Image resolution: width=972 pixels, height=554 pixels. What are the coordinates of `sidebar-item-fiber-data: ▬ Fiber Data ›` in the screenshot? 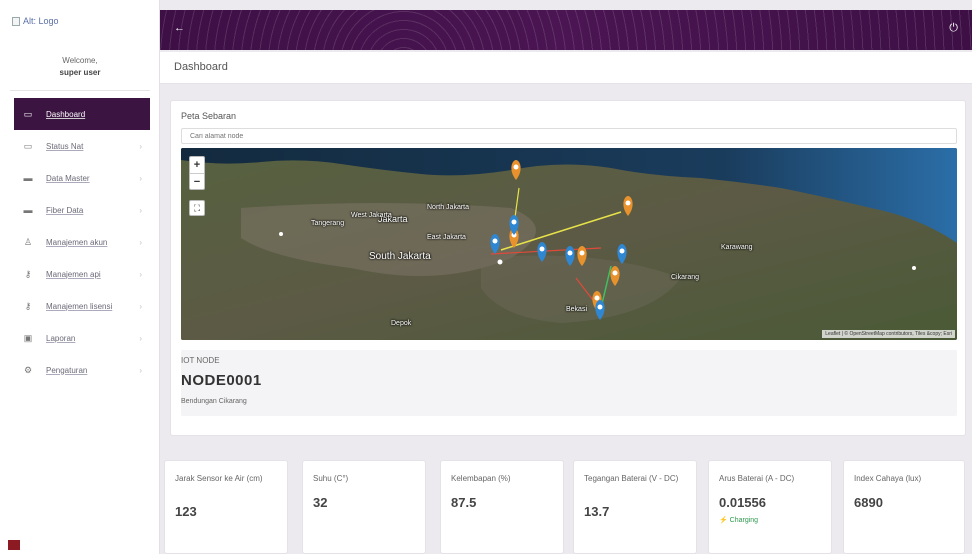 It's located at (80, 210).